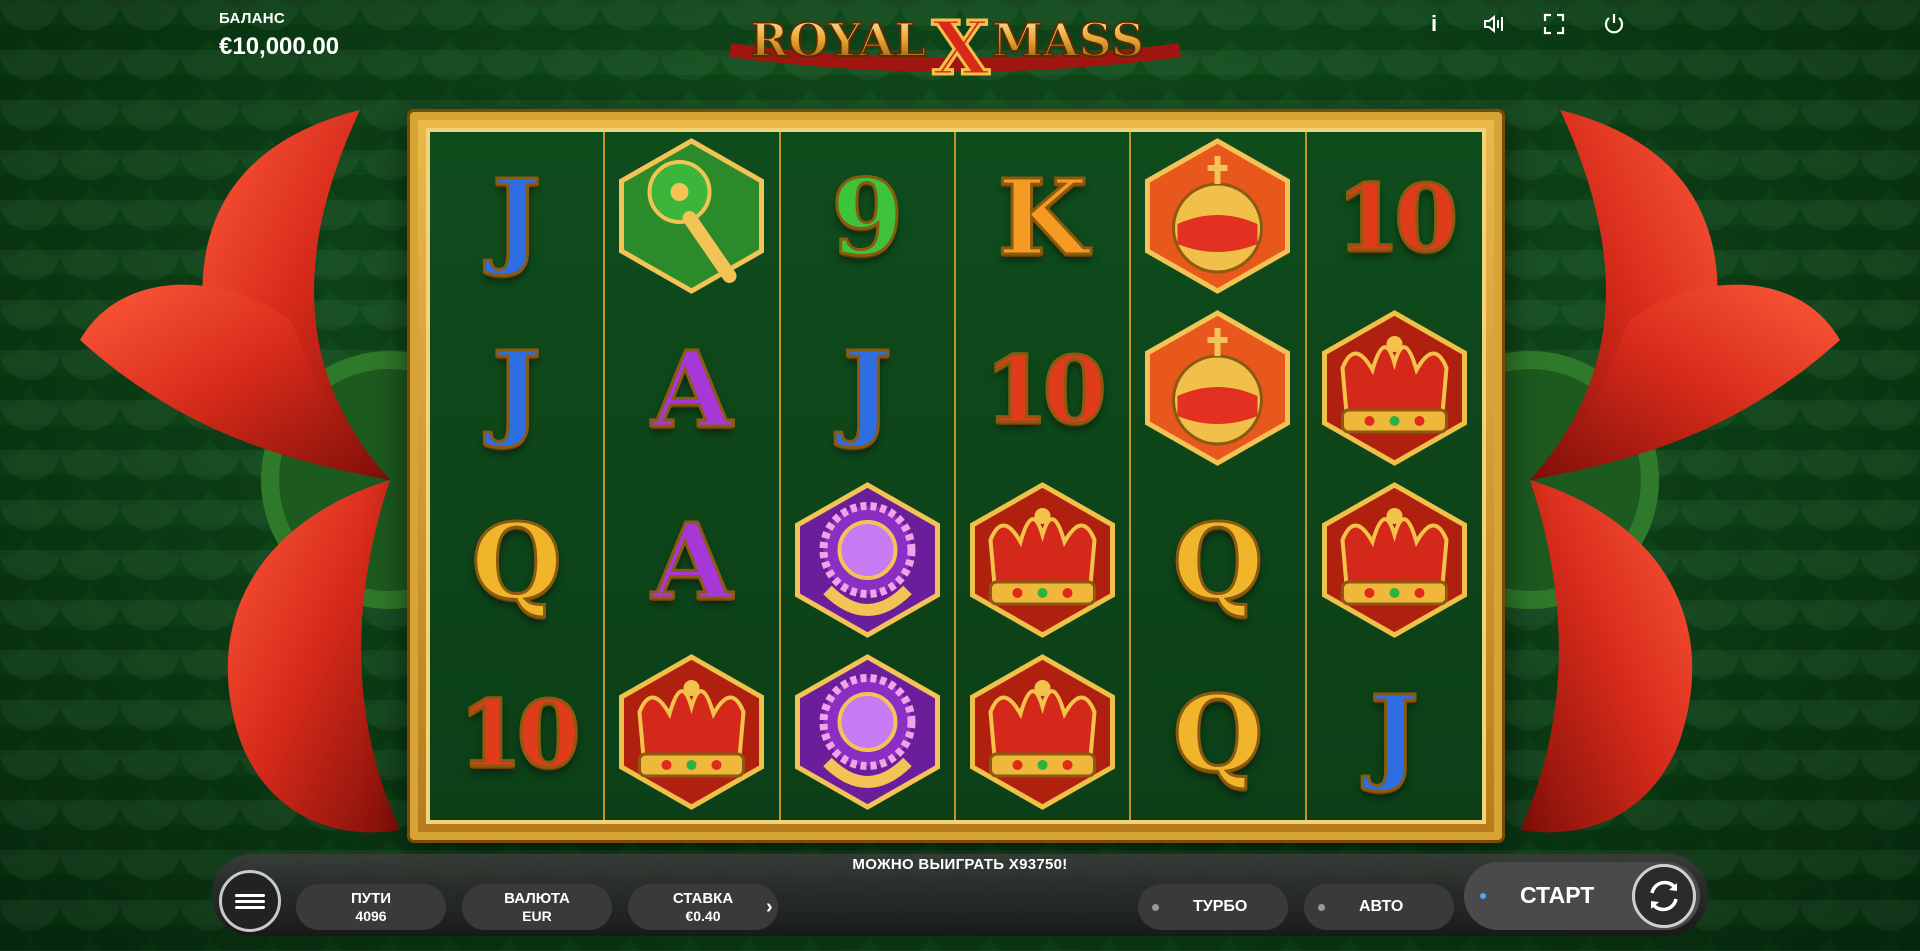 Image resolution: width=1920 pixels, height=951 pixels. Describe the element at coordinates (1494, 24) in the screenshot. I see `sound-icon` at that location.